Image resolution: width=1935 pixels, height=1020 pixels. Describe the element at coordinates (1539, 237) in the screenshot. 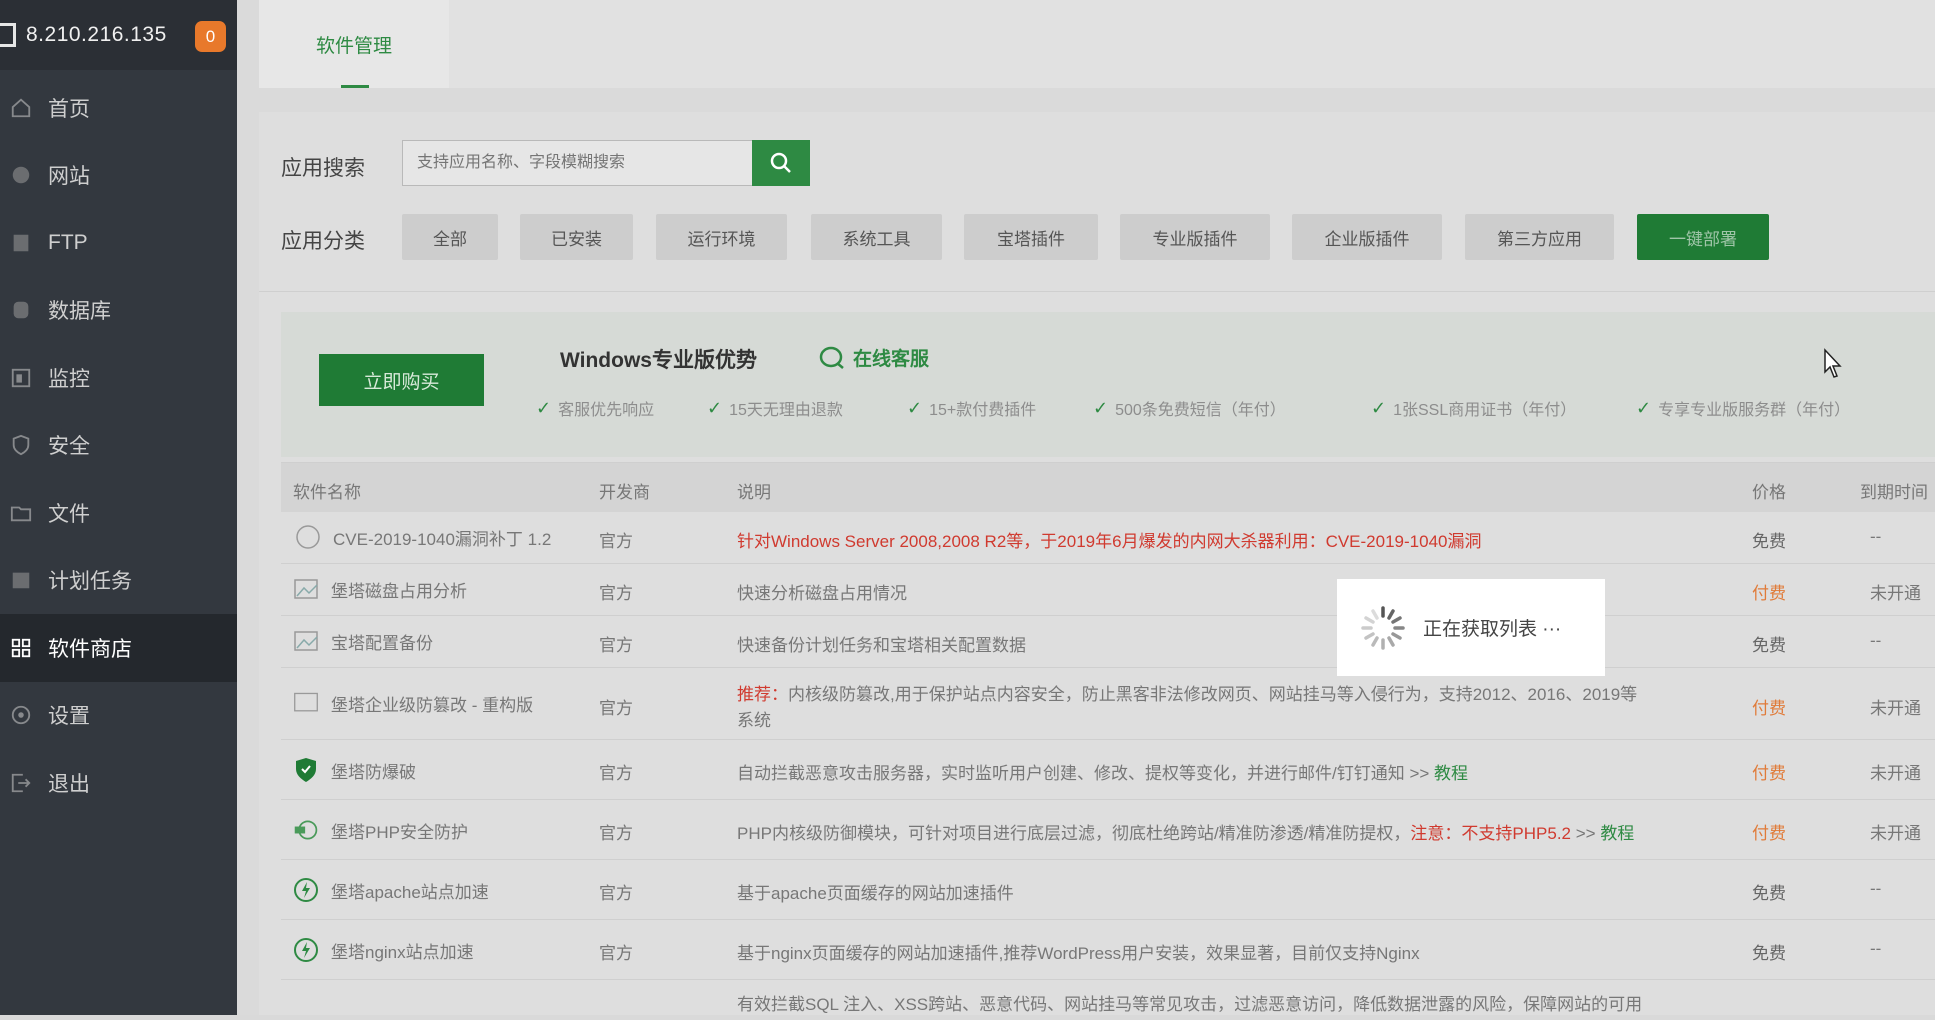

I see `category-third-party: 第三方应用` at that location.